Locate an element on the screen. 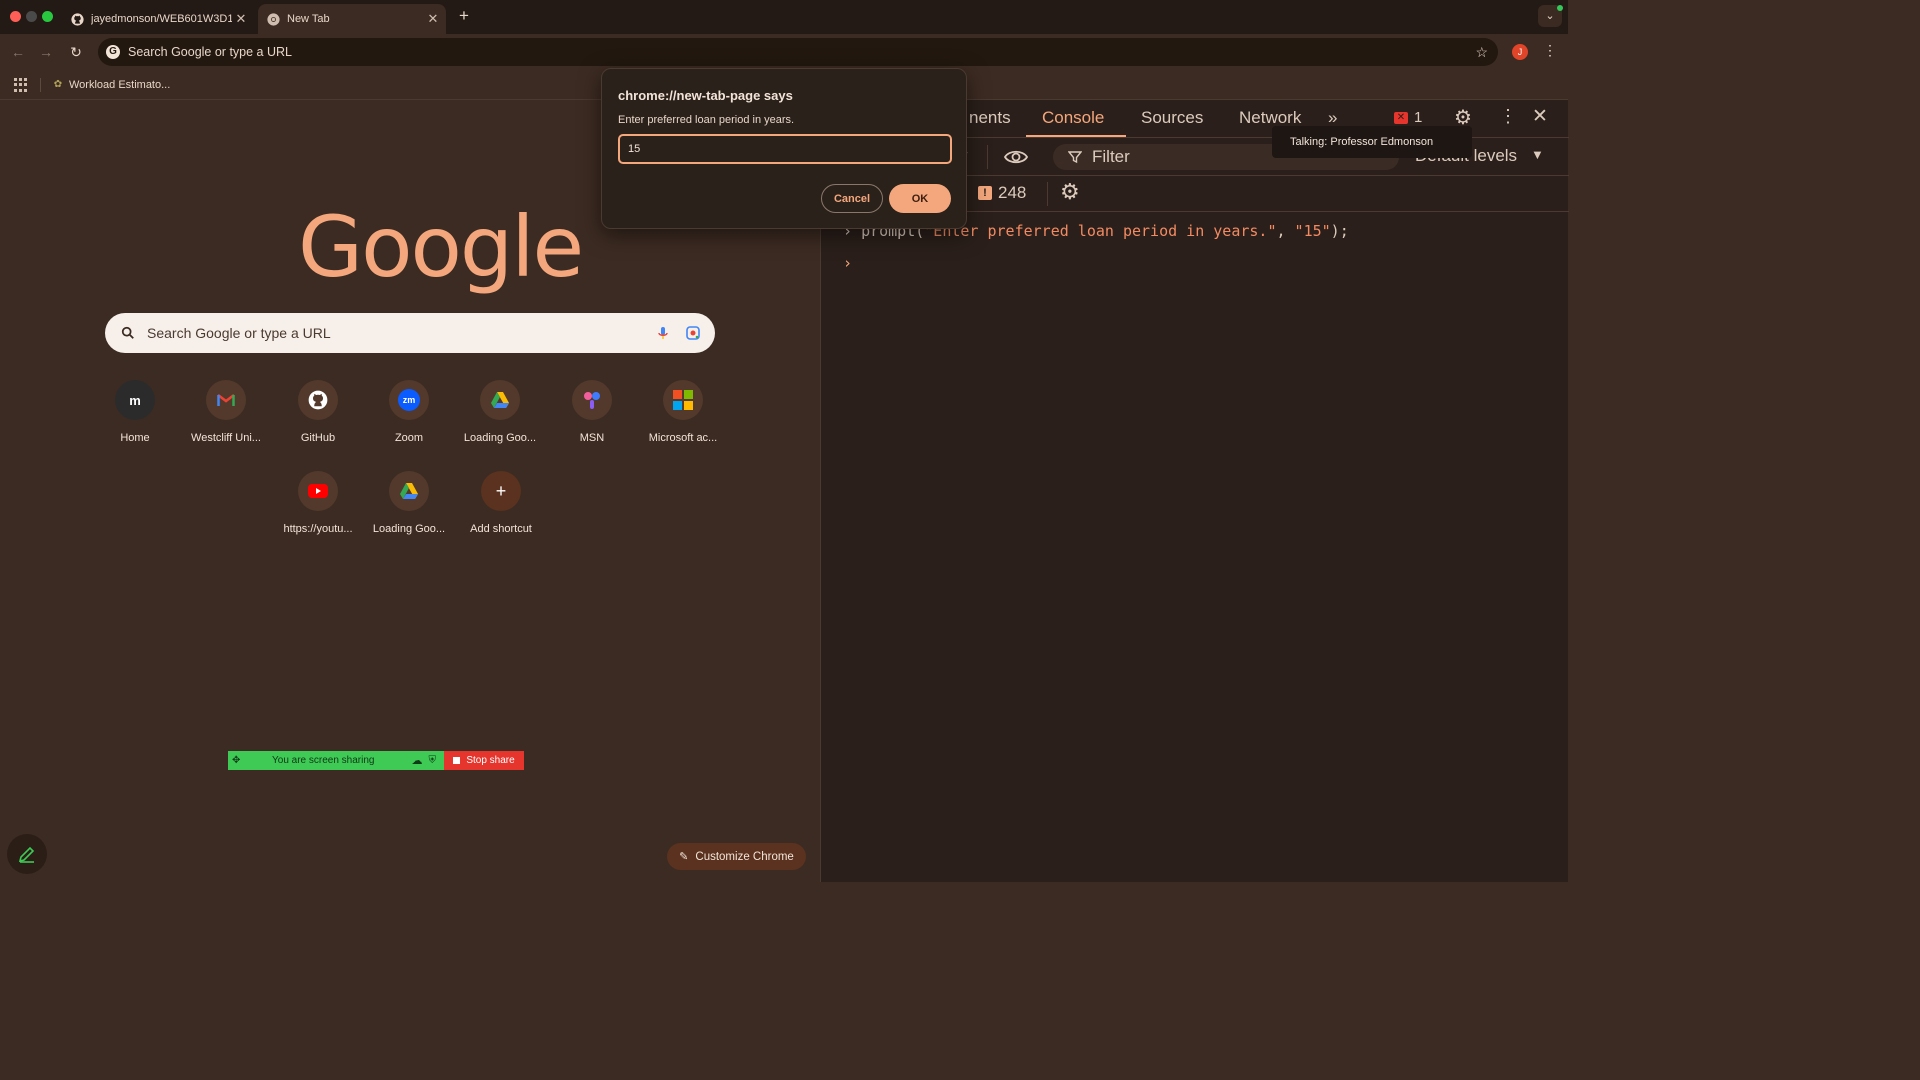  new-tab-button: + is located at coordinates (464, 16).